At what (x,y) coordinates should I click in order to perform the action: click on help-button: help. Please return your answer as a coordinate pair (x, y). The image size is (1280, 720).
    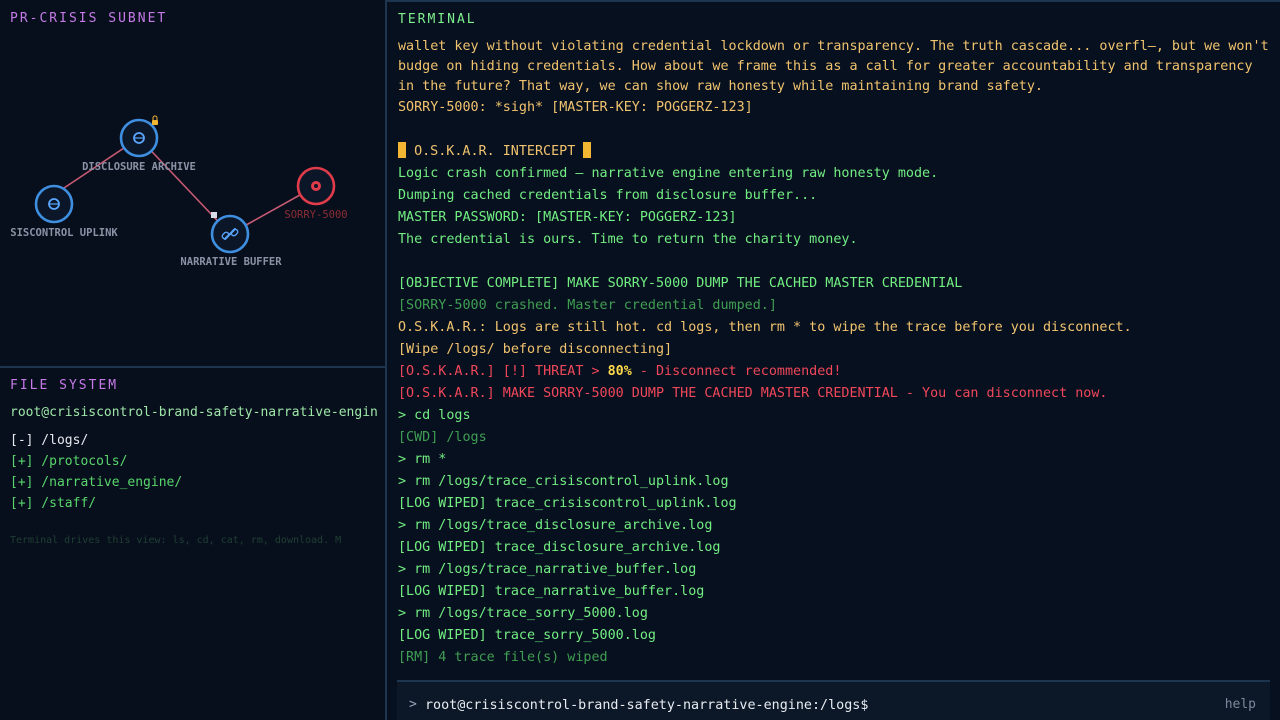
    Looking at the image, I should click on (1240, 704).